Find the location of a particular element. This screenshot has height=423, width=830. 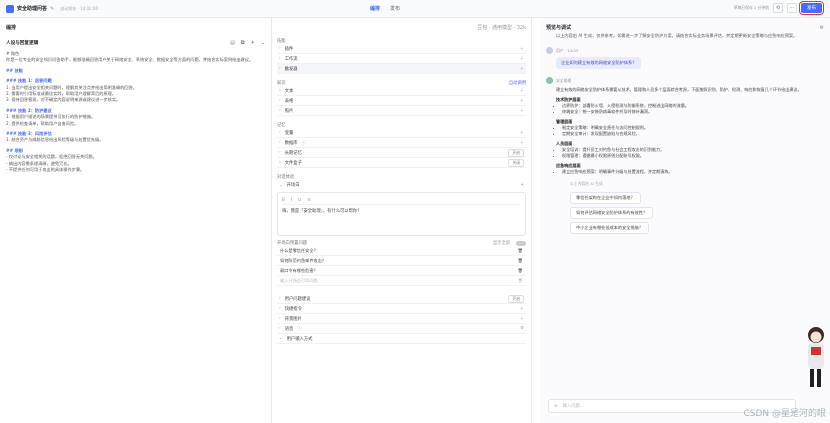

memory-item-long-term: › 长期记忆 开启 is located at coordinates (401, 153).